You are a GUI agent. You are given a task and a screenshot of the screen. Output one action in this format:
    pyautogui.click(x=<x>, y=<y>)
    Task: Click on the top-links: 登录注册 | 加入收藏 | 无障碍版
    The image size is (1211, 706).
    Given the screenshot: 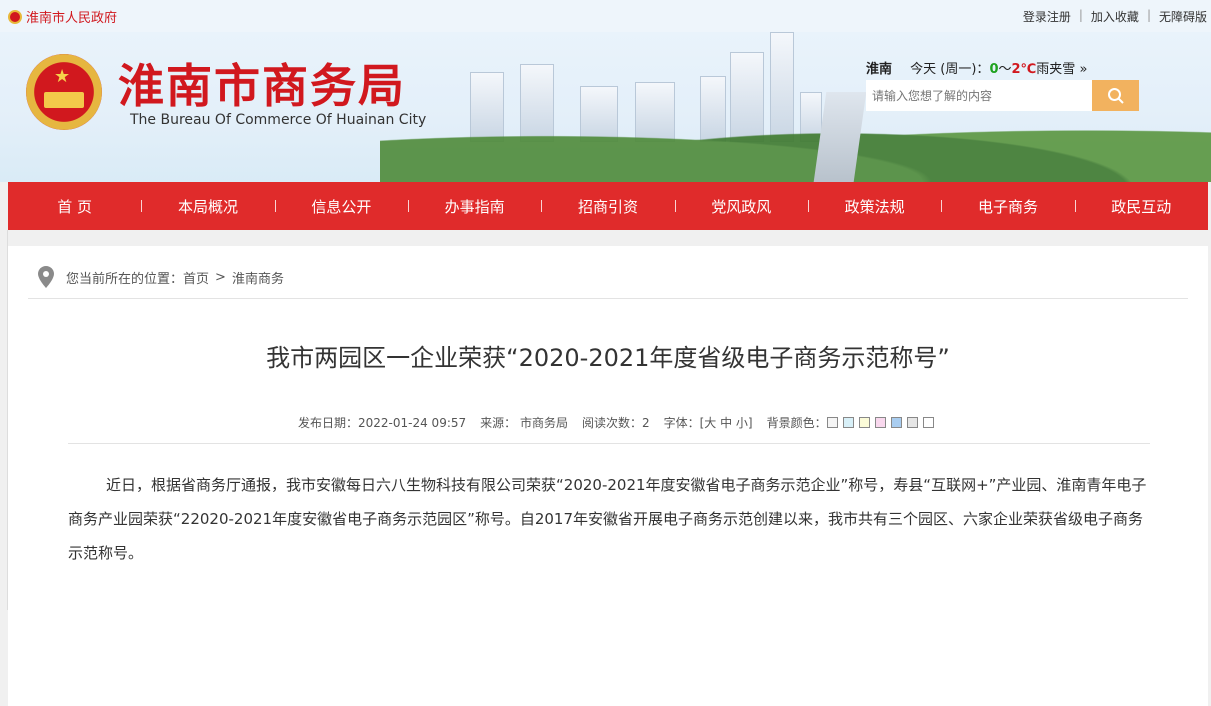 What is the action you would take?
    pyautogui.click(x=1115, y=16)
    